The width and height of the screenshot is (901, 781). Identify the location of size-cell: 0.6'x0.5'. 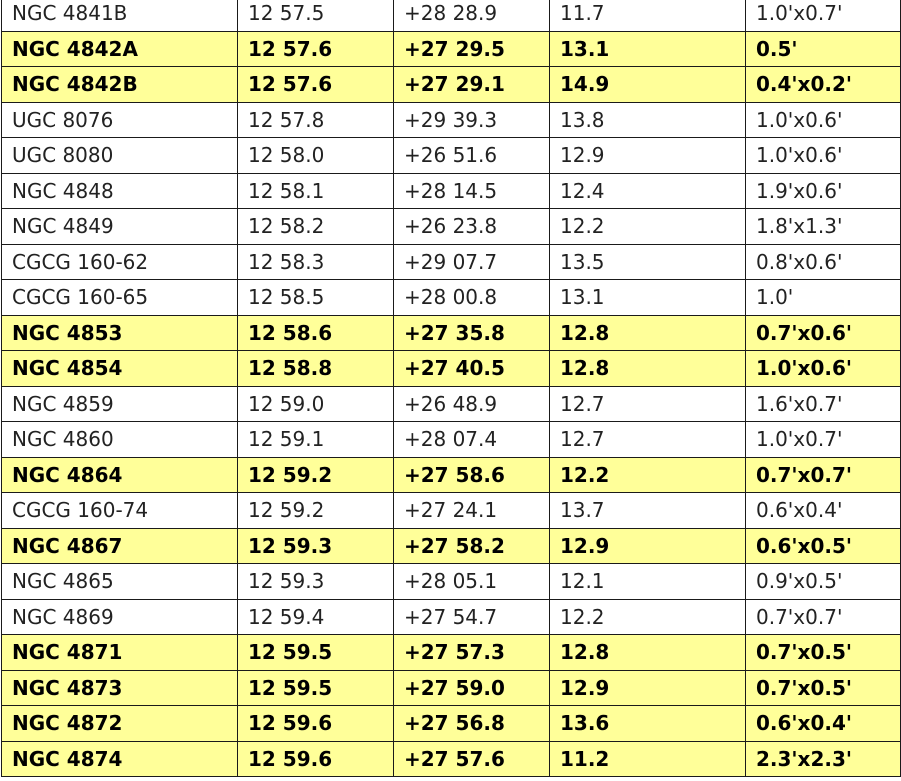
(823, 545).